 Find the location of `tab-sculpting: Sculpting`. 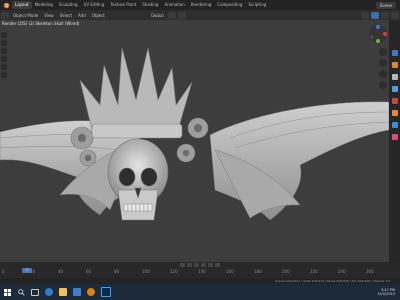

tab-sculpting: Sculpting is located at coordinates (68, 5).